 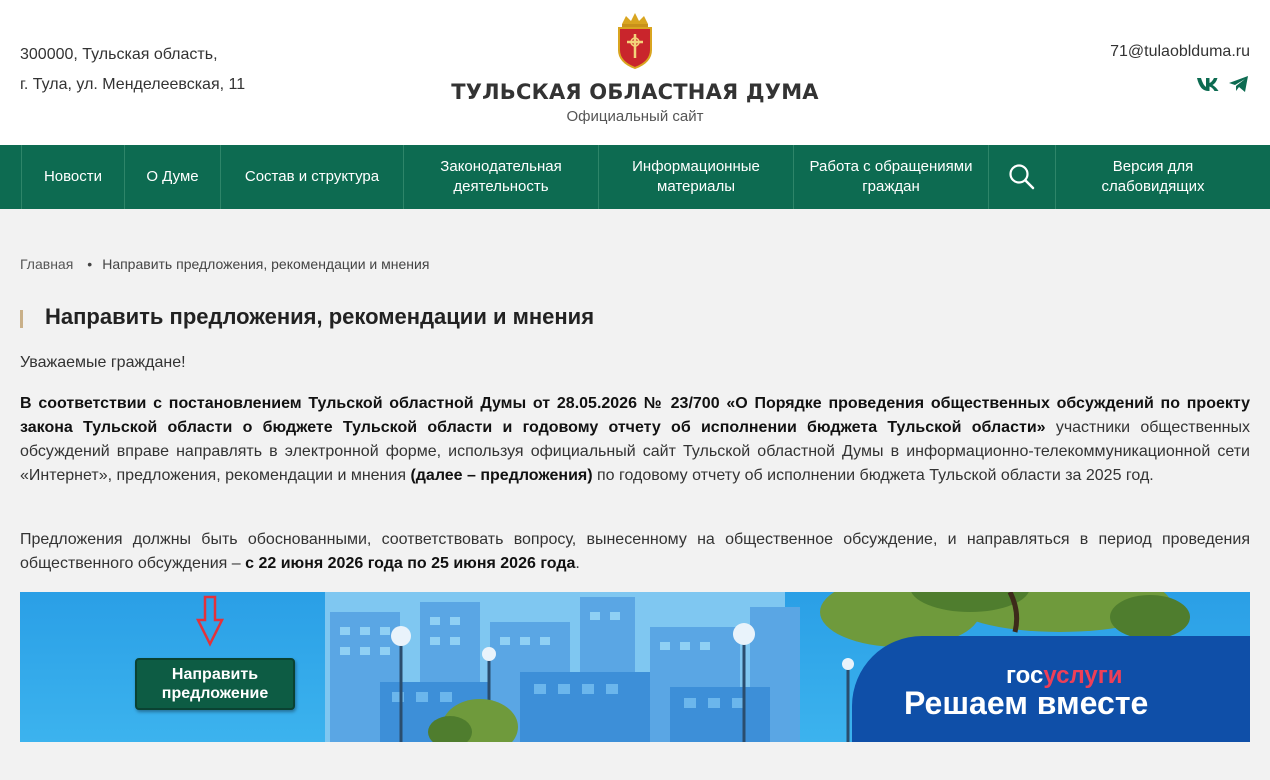 I want to click on email-link: 71@tulaoblduma.ru, so click(x=1180, y=52).